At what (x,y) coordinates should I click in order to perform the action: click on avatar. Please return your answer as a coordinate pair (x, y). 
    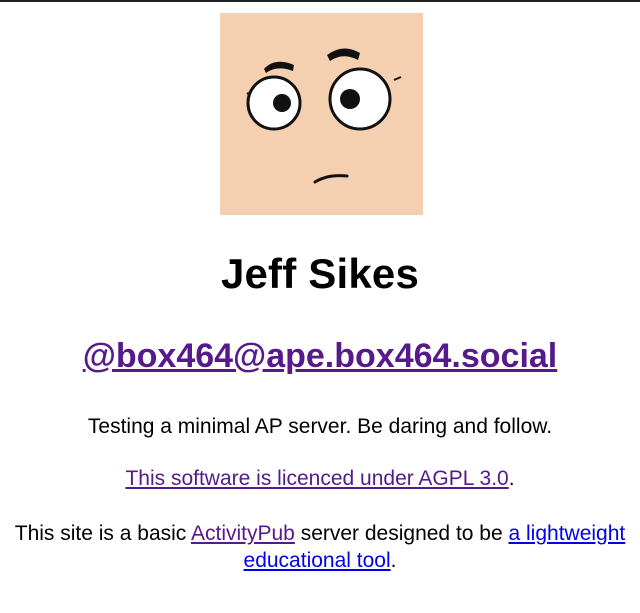
    Looking at the image, I should click on (321, 114).